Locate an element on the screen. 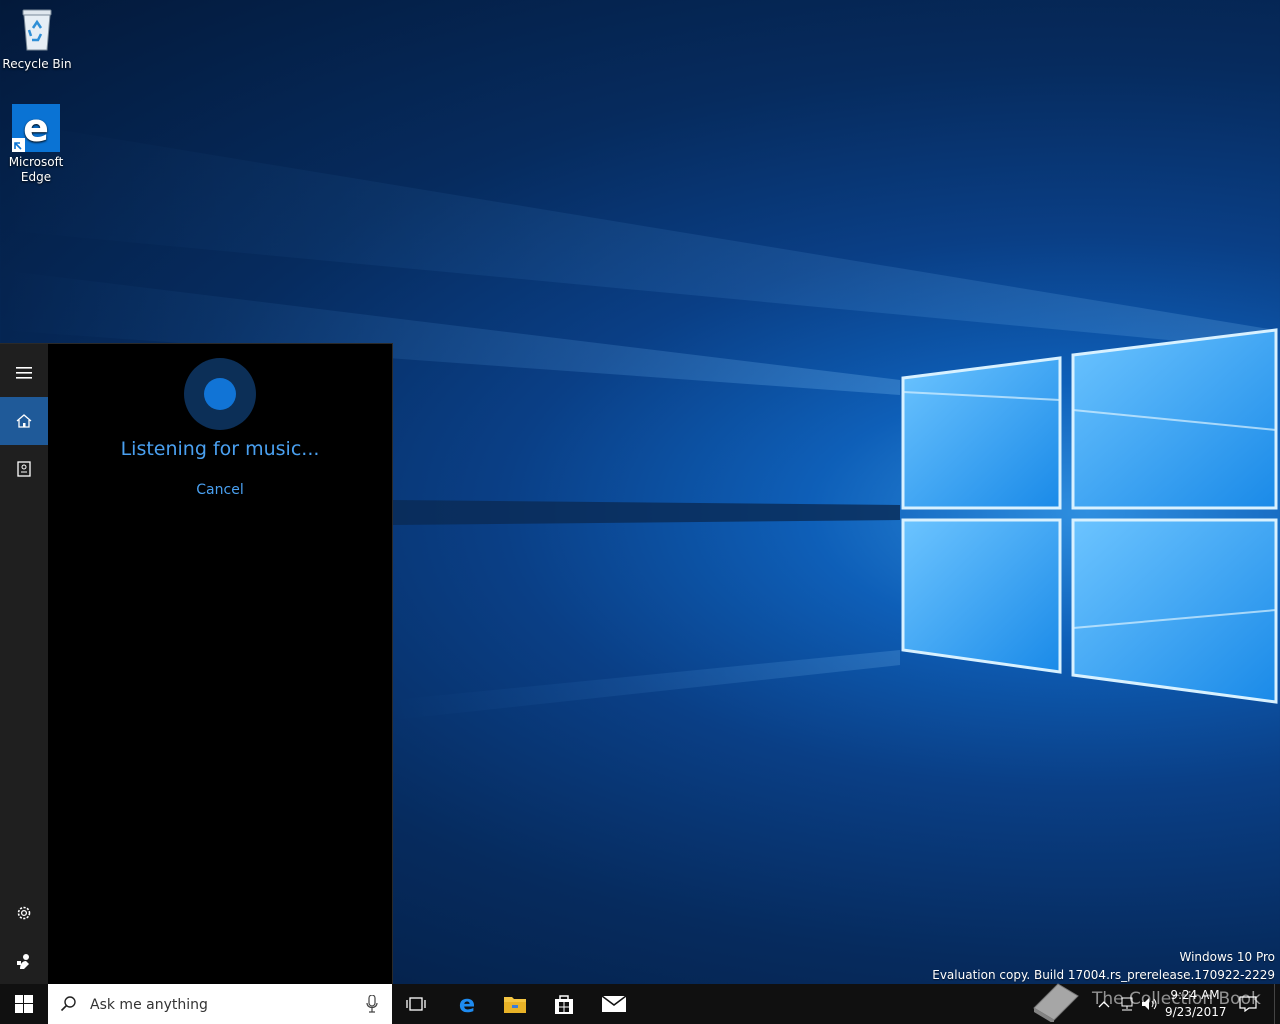 Image resolution: width=1280 pixels, height=1024 pixels. volume-button is located at coordinates (1150, 1004).